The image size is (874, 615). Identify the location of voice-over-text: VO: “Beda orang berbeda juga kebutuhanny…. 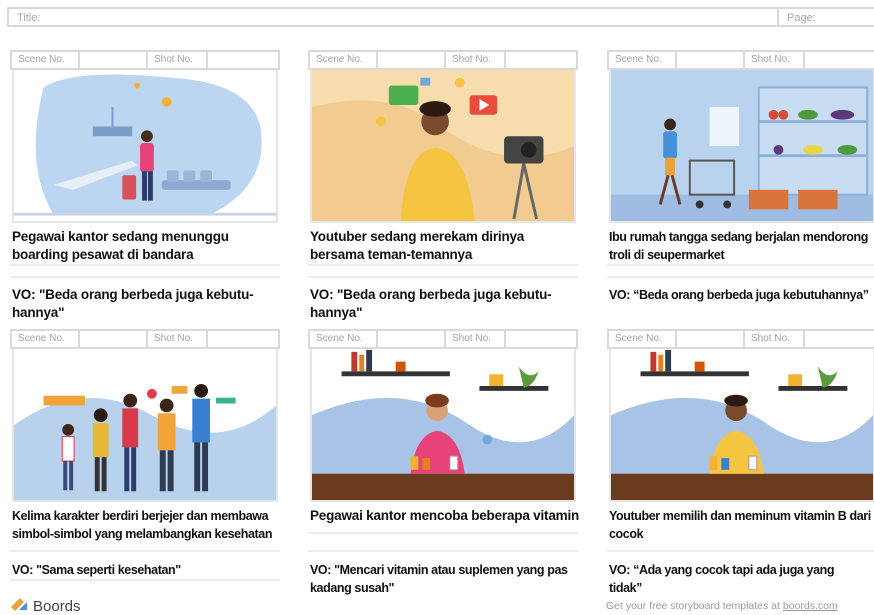
(741, 295).